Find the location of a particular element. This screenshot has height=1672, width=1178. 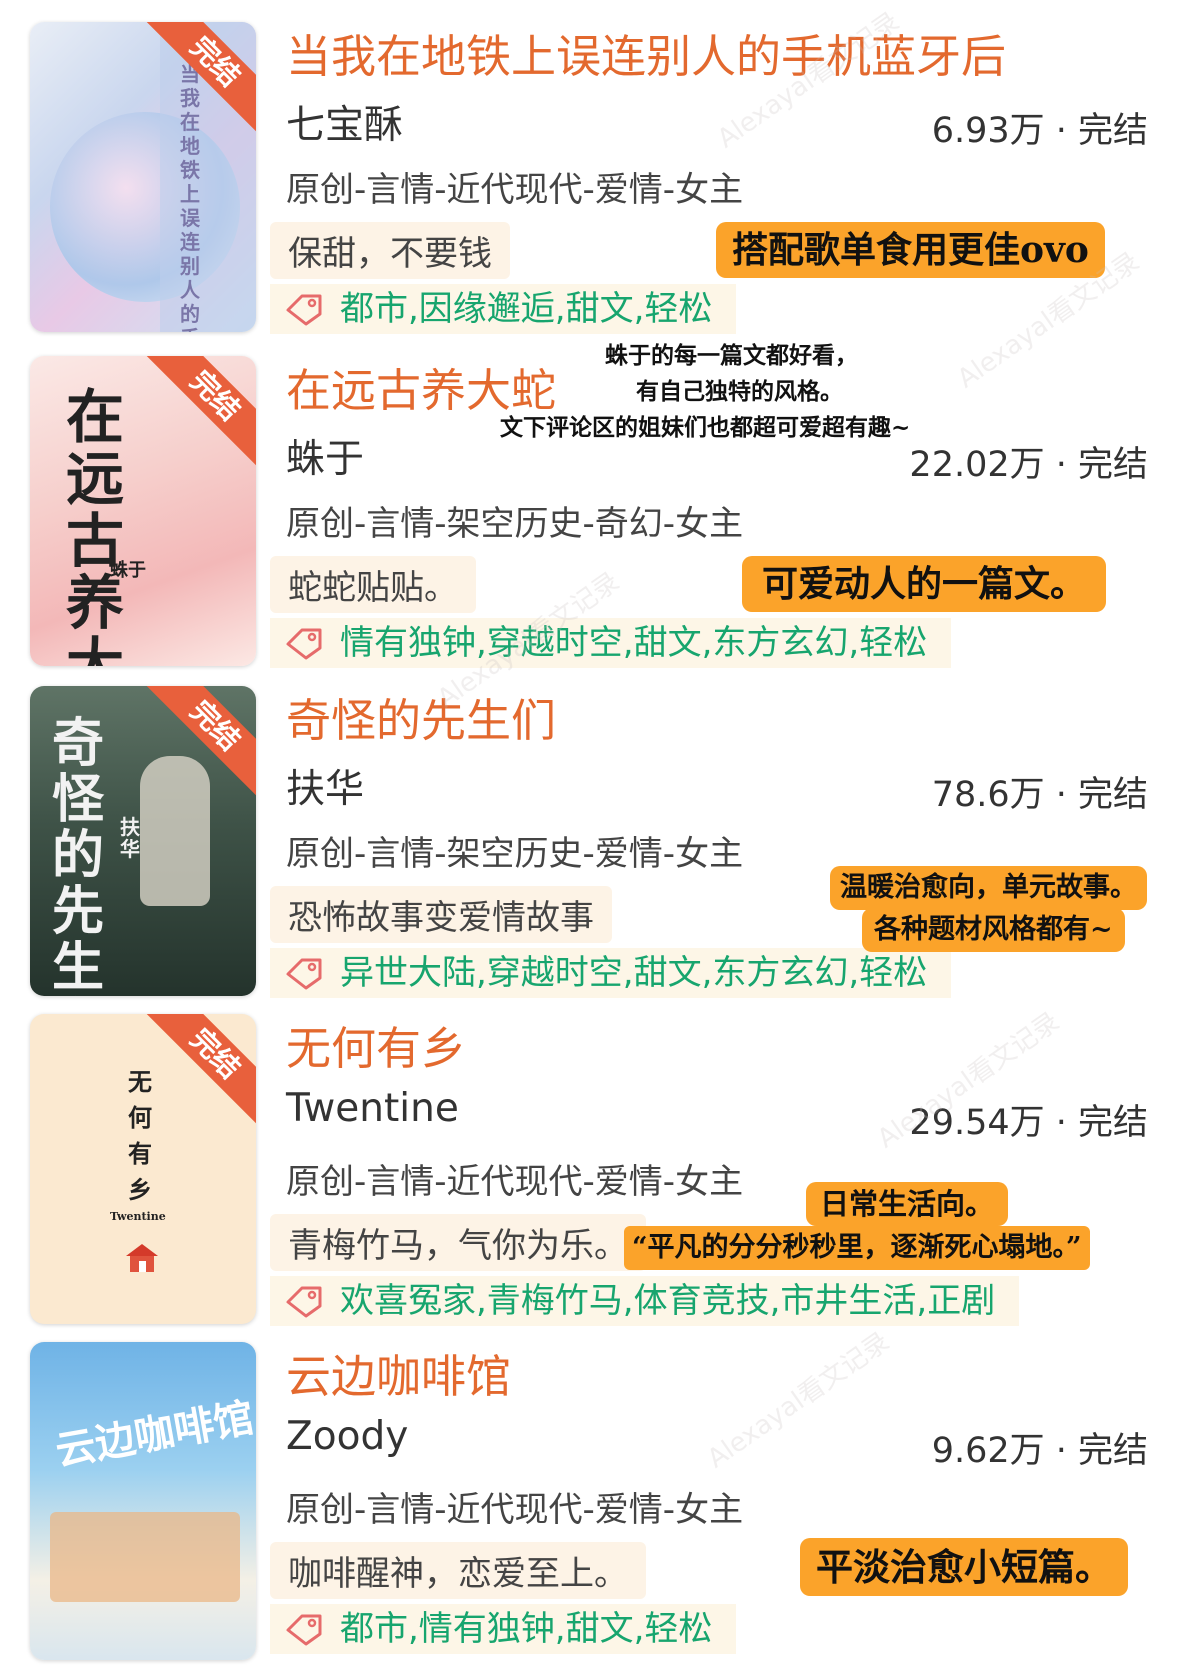

book-genre: 原创-言情-架空历史-爱情-女主 is located at coordinates (515, 854).